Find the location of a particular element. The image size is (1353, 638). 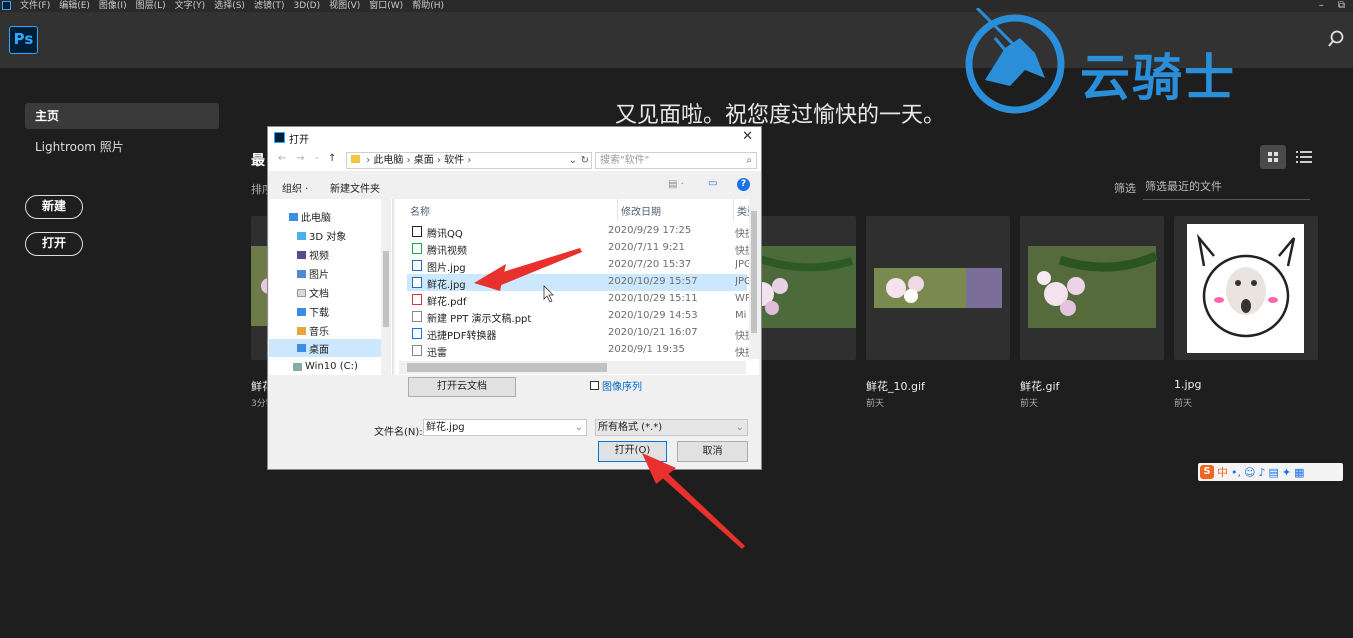

menu-item: 视图(V) is located at coordinates (344, 6).